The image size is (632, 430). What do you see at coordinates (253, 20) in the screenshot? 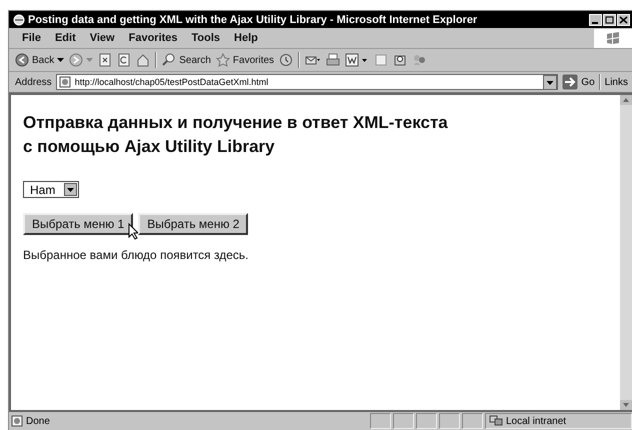
I see `window-title: Posting data and getting XML with the Ajax Utility Library - Microsoft Internet Explorer` at bounding box center [253, 20].